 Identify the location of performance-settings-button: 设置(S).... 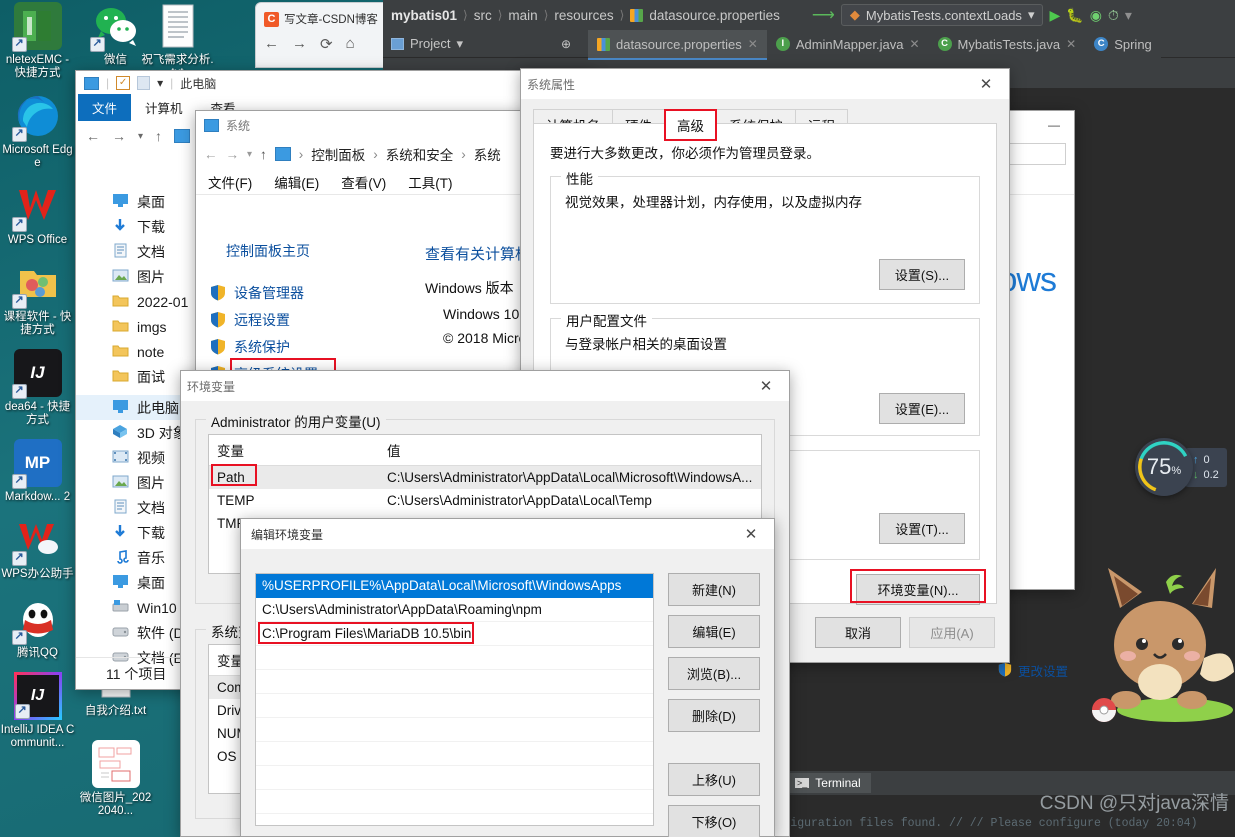
(922, 274).